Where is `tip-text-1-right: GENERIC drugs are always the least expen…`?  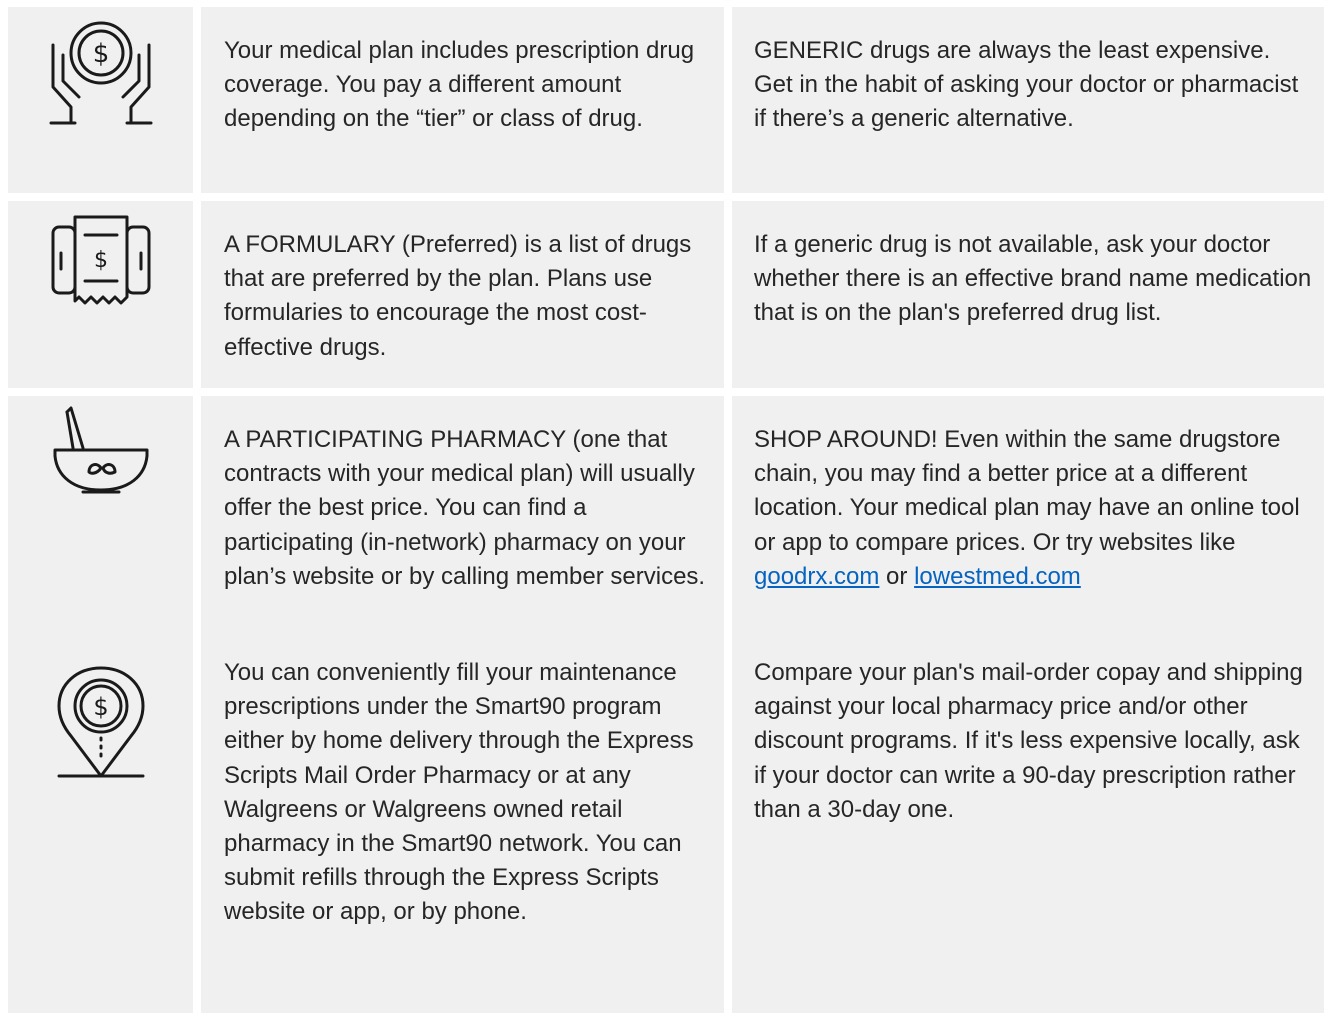
tip-text-1-right: GENERIC drugs are always the least expen… is located at coordinates (1028, 100).